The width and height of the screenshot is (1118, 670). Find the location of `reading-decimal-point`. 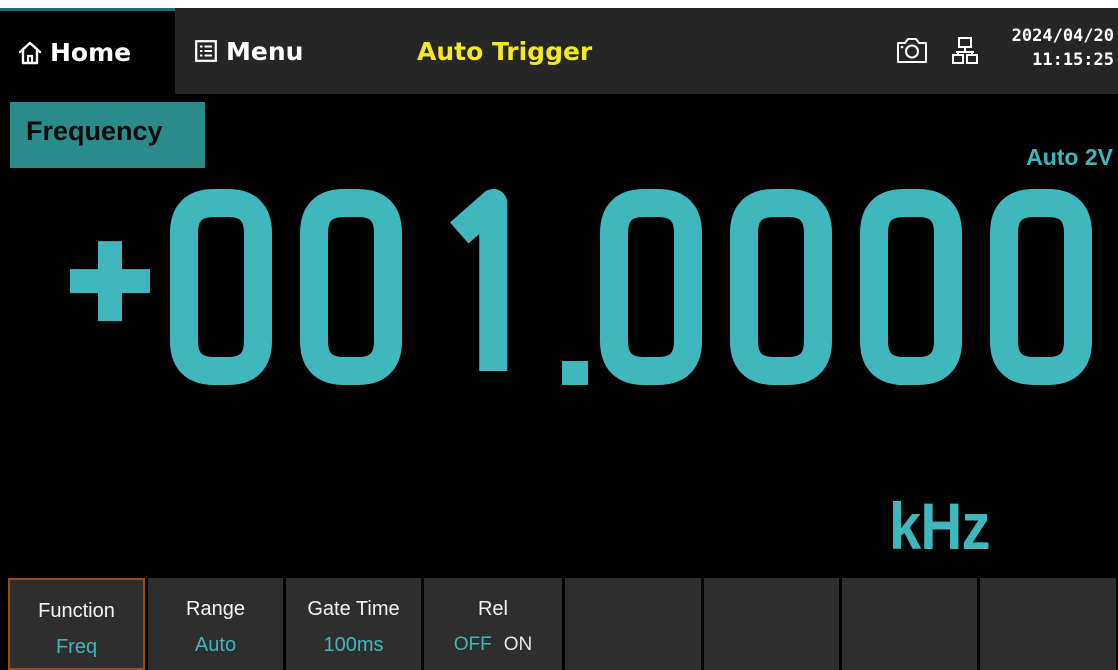

reading-decimal-point is located at coordinates (575, 373).